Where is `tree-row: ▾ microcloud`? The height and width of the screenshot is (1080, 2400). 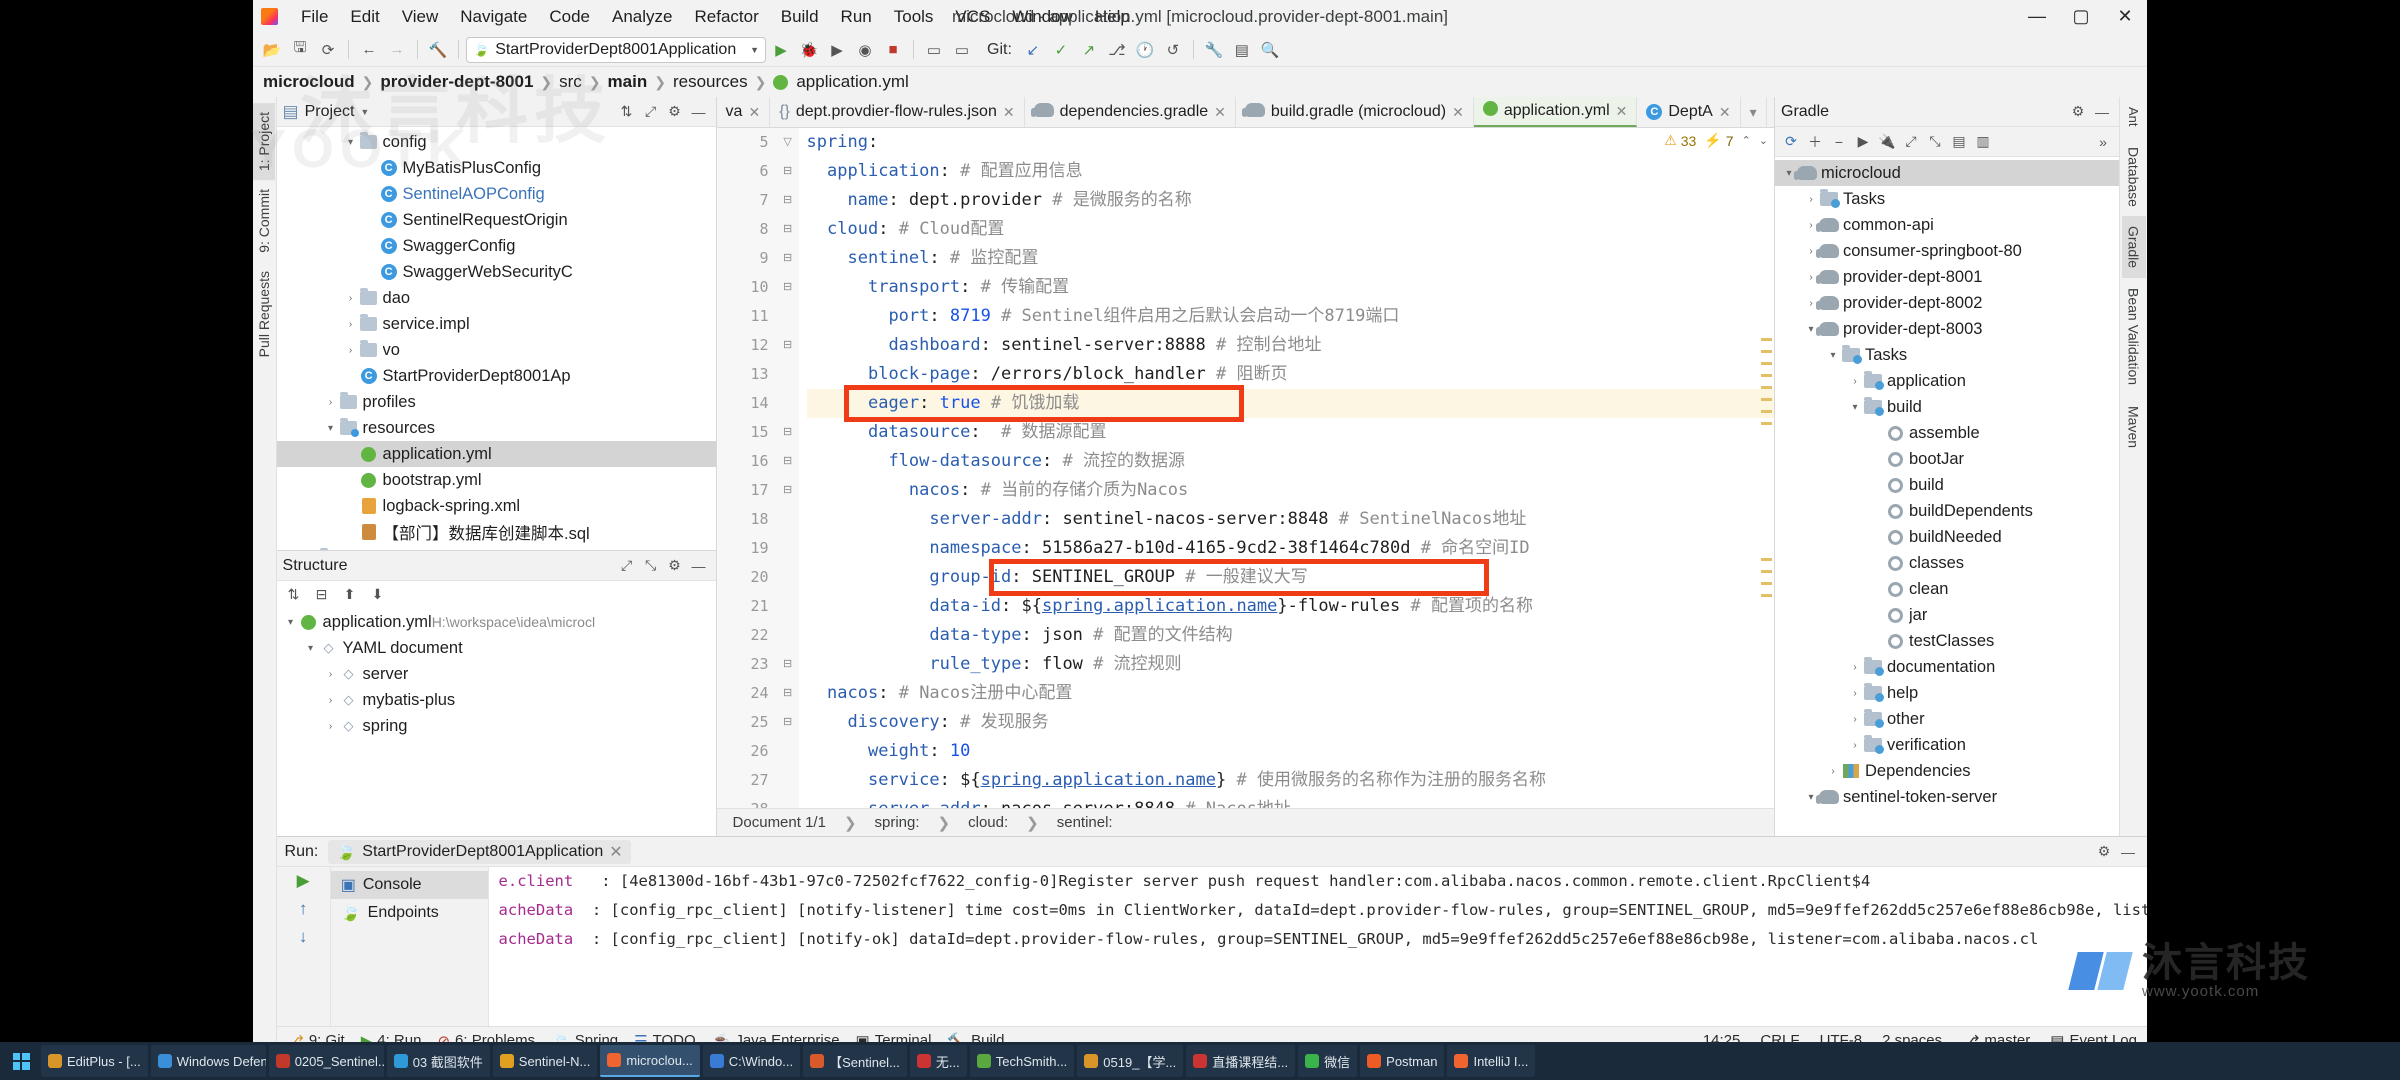 tree-row: ▾ microcloud is located at coordinates (1947, 173).